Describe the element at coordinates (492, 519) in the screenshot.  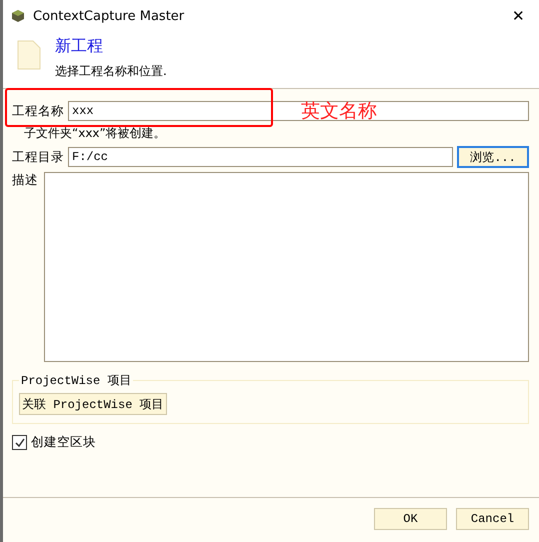
I see `dialog-button: Cancel` at that location.